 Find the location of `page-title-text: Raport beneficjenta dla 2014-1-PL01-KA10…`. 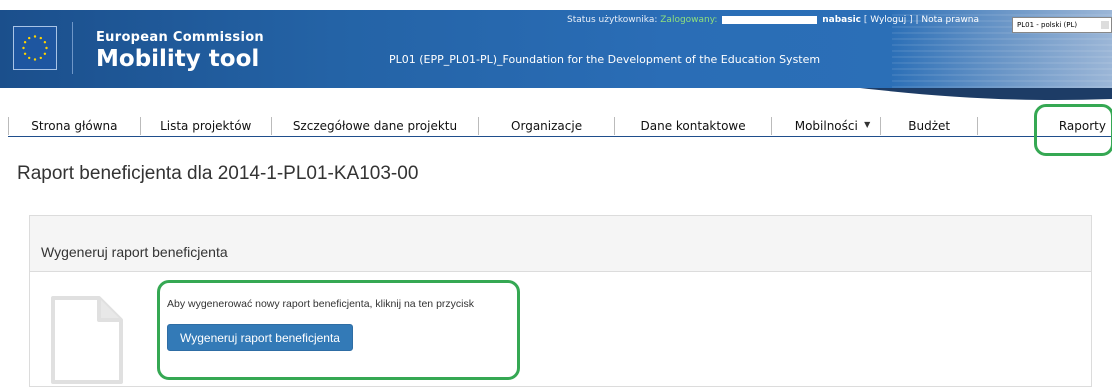

page-title-text: Raport beneficjenta dla 2014-1-PL01-KA10… is located at coordinates (218, 173).